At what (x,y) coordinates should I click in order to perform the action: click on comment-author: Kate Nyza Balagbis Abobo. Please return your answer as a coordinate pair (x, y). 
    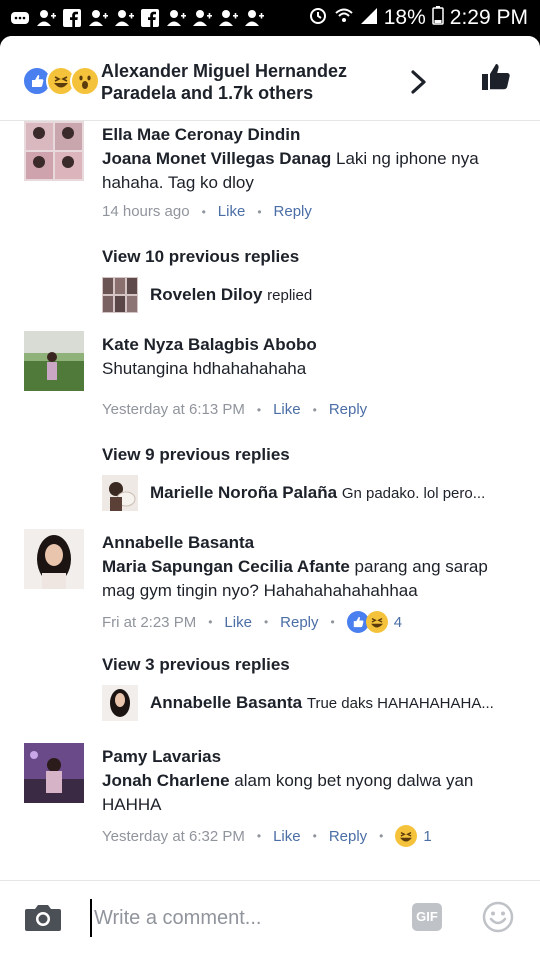
    Looking at the image, I should click on (209, 345).